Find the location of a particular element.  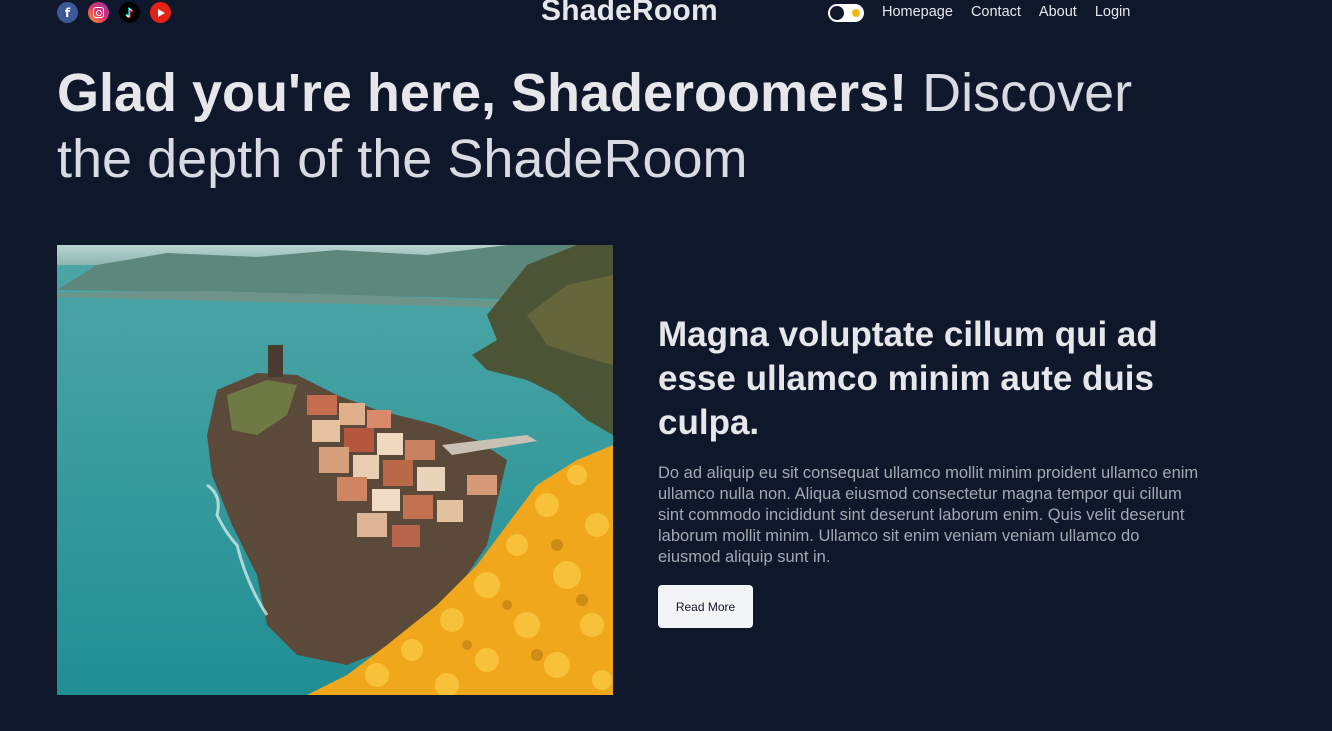

tiktok-icon: ♪ is located at coordinates (129, 12).